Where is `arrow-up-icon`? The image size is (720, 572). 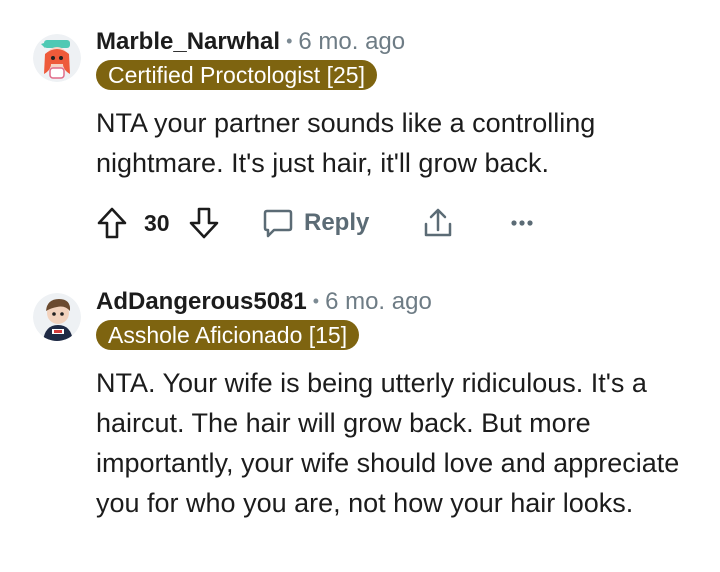 arrow-up-icon is located at coordinates (112, 223).